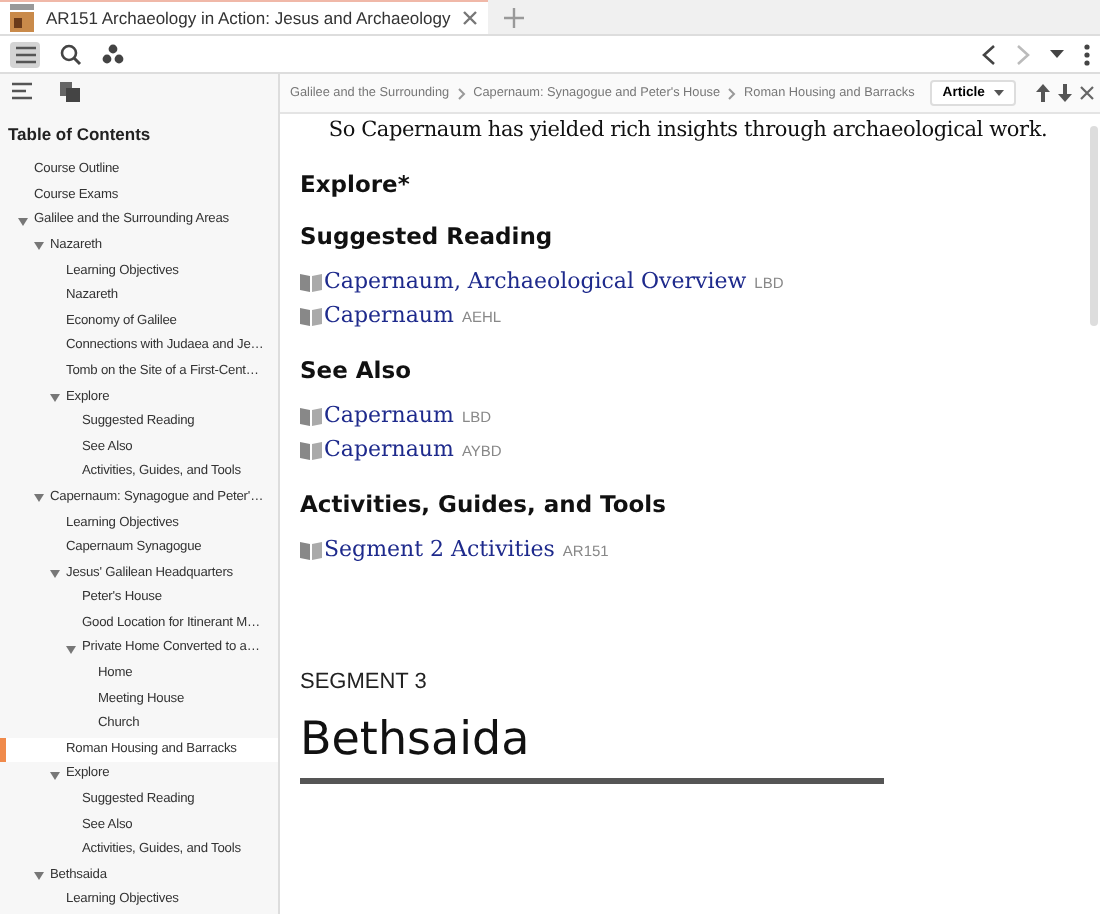 The height and width of the screenshot is (914, 1100). Describe the element at coordinates (427, 236) in the screenshot. I see `section-heading: Suggested Reading` at that location.